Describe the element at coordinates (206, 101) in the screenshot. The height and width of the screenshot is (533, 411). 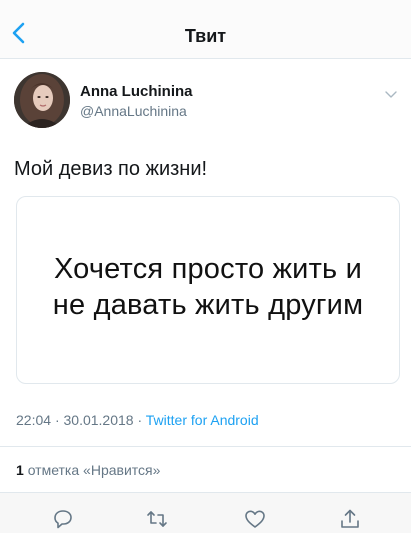
I see `author-row: Anna Luchinina @AnnaLuchinina` at that location.